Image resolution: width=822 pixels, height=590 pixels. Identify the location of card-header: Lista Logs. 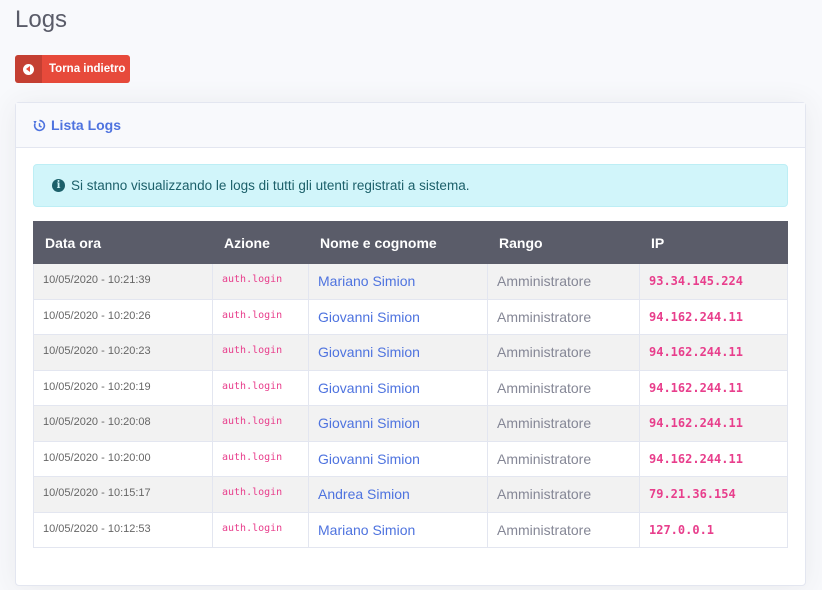
(410, 125).